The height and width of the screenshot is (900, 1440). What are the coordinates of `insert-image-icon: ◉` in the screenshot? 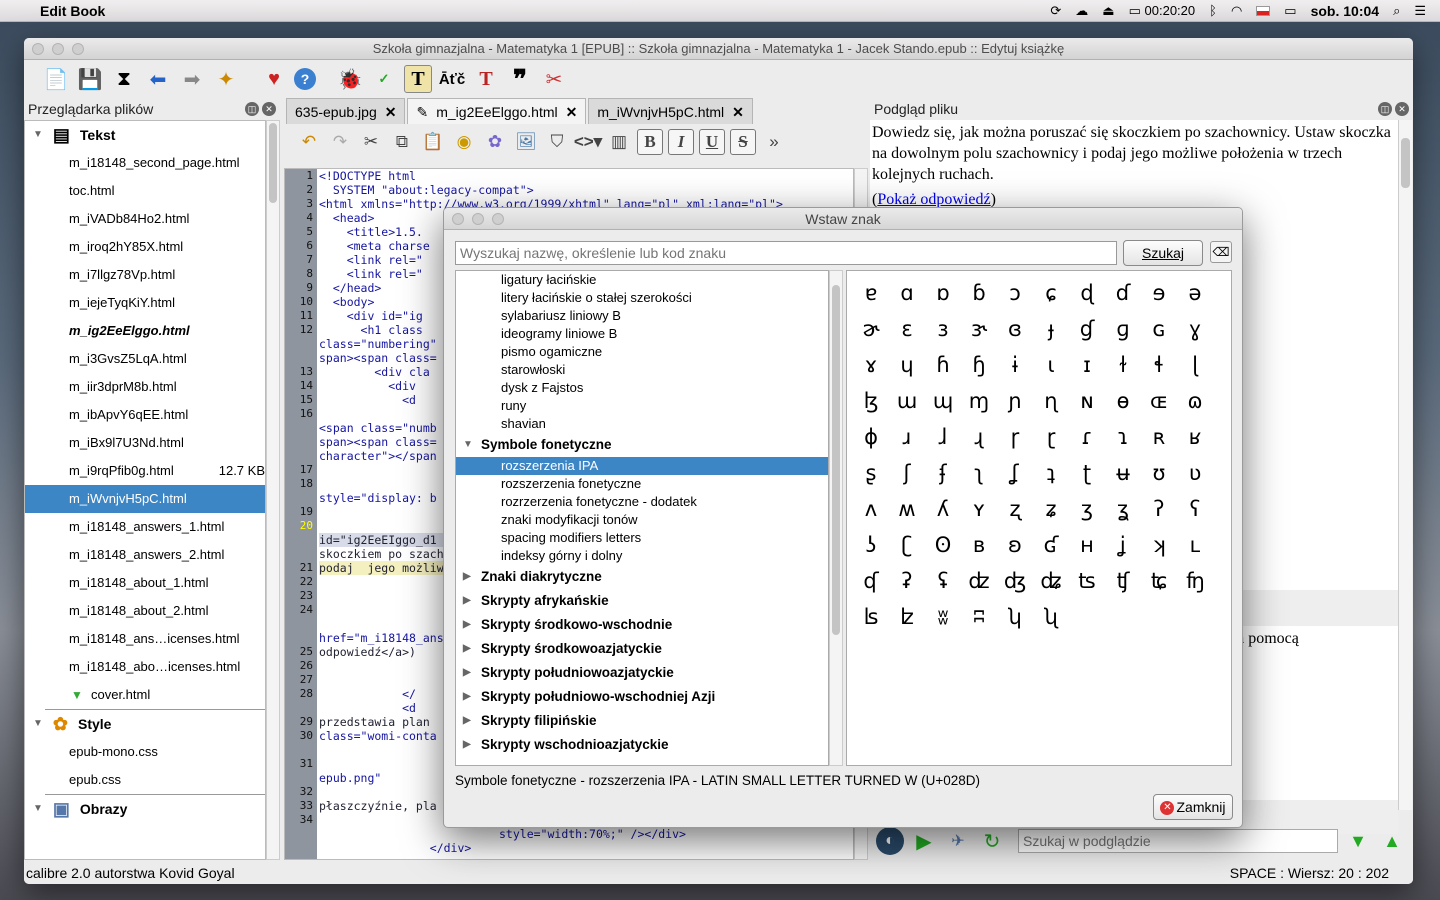 It's located at (464, 142).